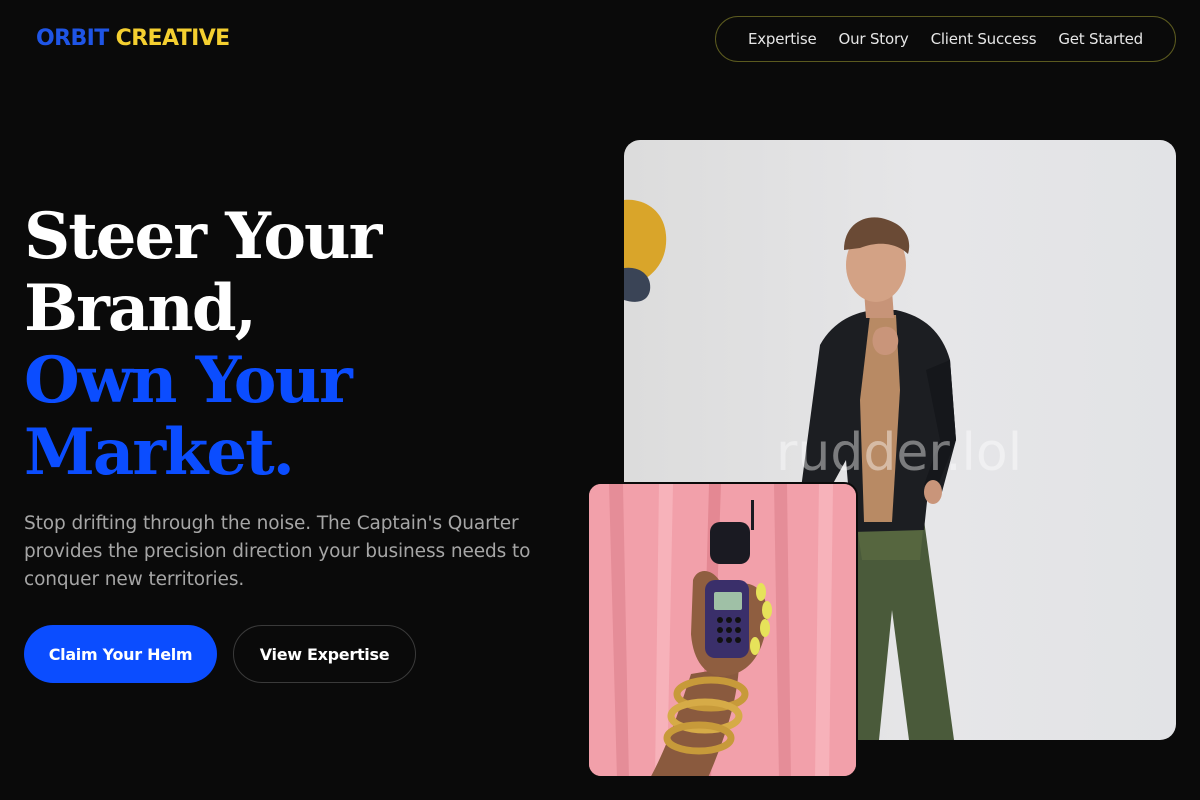  What do you see at coordinates (203, 236) in the screenshot?
I see `headline-line-1: Steer Your` at bounding box center [203, 236].